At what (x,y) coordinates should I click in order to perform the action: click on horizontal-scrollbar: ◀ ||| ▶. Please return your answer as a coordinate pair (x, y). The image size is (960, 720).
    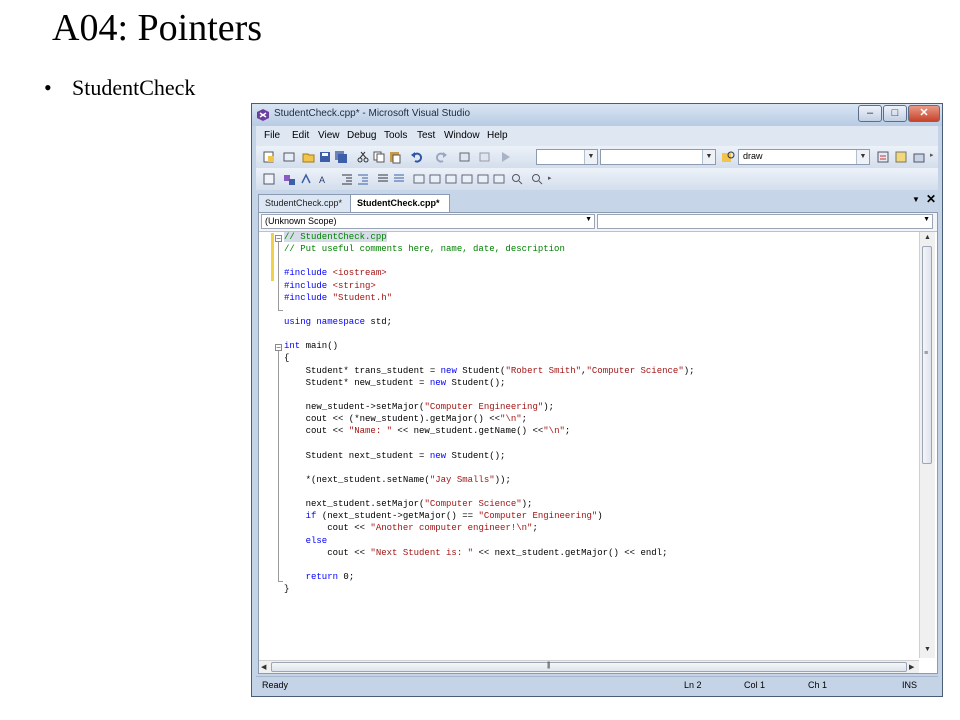
    Looking at the image, I should click on (589, 666).